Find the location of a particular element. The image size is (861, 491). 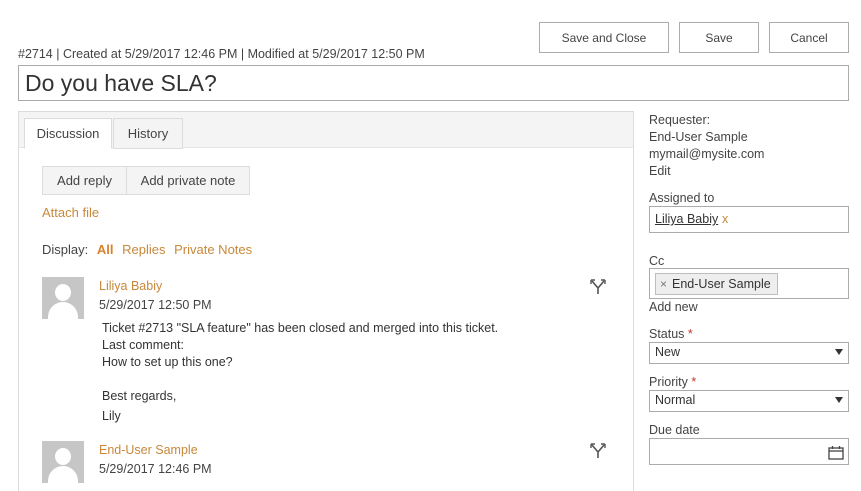

add-private-note-button: Add private note is located at coordinates (188, 180).